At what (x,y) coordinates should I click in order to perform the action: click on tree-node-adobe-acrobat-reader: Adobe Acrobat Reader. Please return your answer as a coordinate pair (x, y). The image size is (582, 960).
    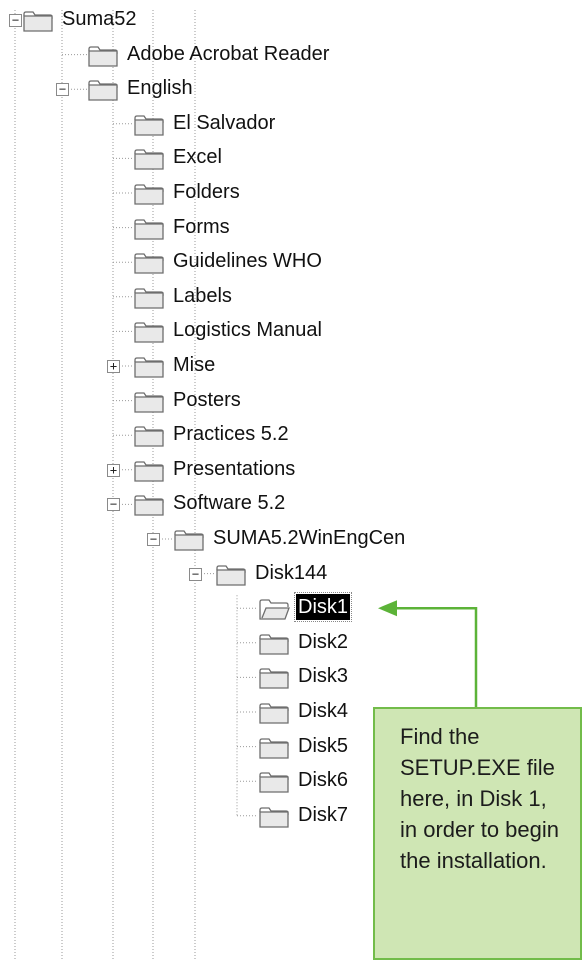
    Looking at the image, I should click on (185, 55).